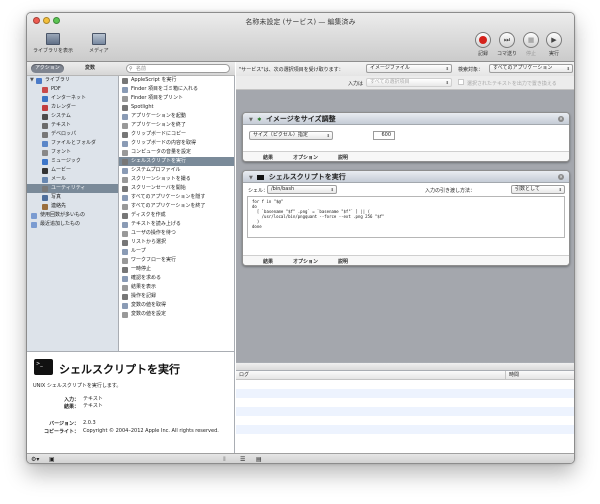 The height and width of the screenshot is (504, 600). What do you see at coordinates (52, 459) in the screenshot?
I see `description-toggle-icon: ▣` at bounding box center [52, 459].